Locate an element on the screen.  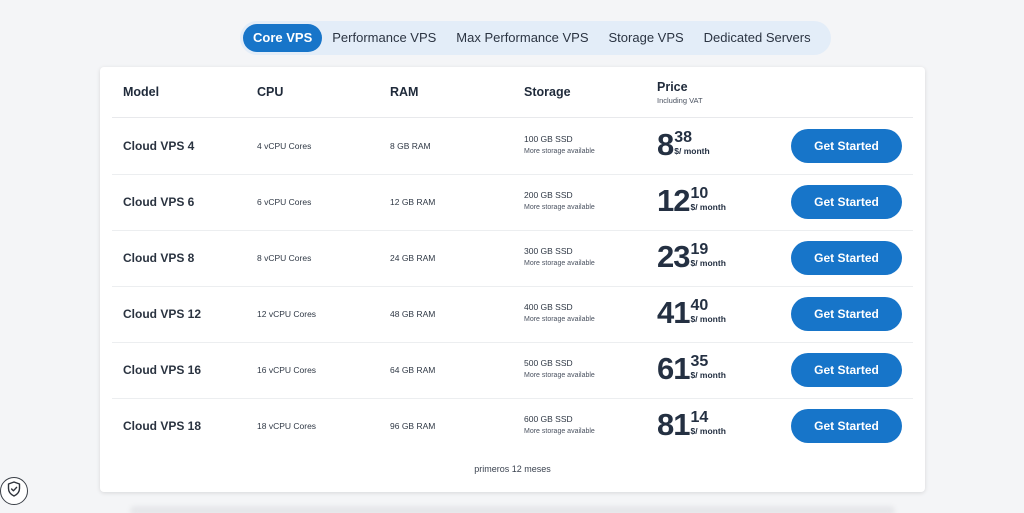
price-decimal: 10 is located at coordinates (699, 193).